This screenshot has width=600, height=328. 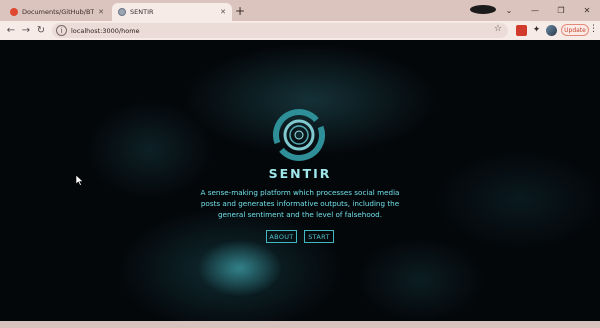 I want to click on minimize-icon: —, so click(x=535, y=10).